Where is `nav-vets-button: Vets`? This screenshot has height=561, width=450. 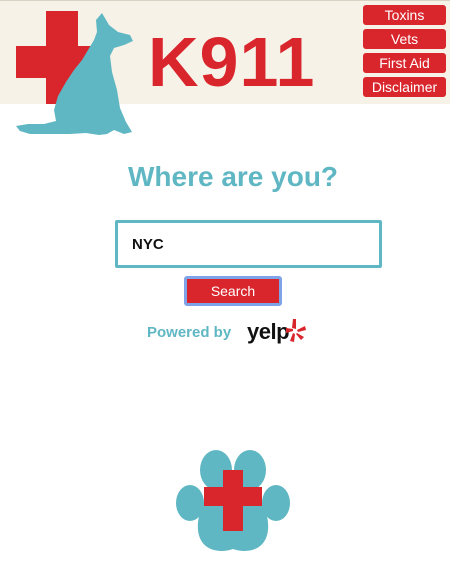 nav-vets-button: Vets is located at coordinates (404, 39).